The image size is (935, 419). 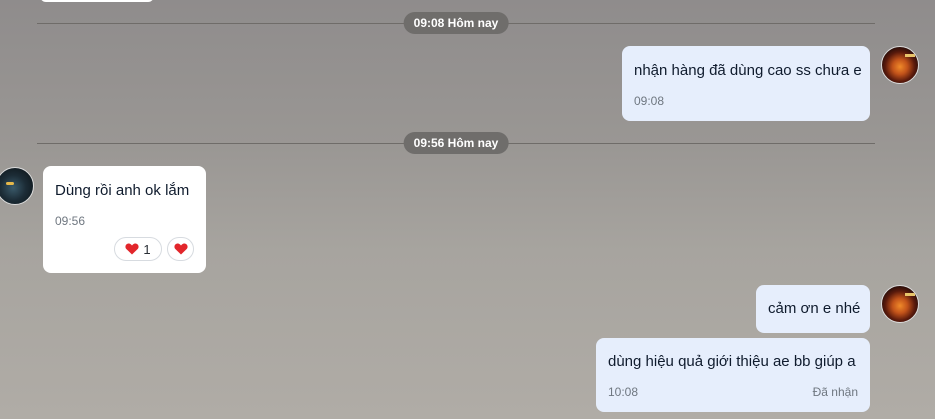 I want to click on message-time: 10:08, so click(x=623, y=392).